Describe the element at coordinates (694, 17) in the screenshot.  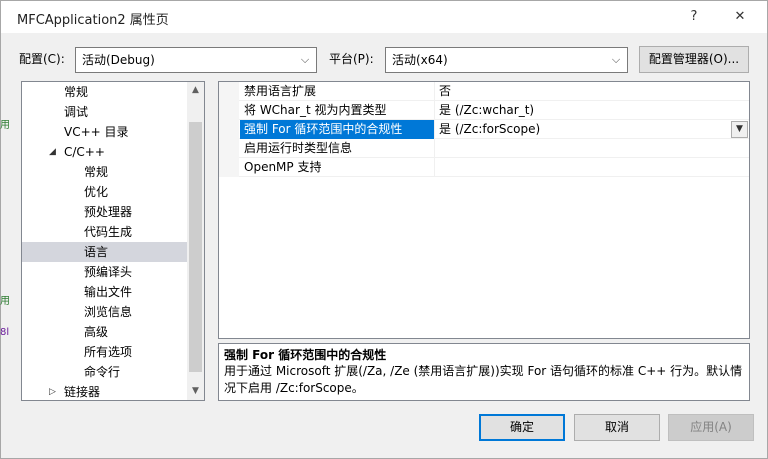
I see `help-button: ?` at that location.